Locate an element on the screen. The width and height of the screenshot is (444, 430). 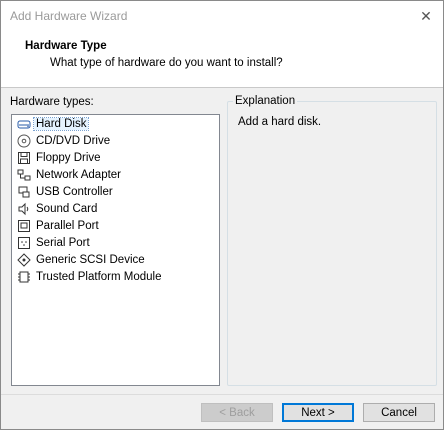
list-item-sound-card: Sound Card is located at coordinates (115, 208).